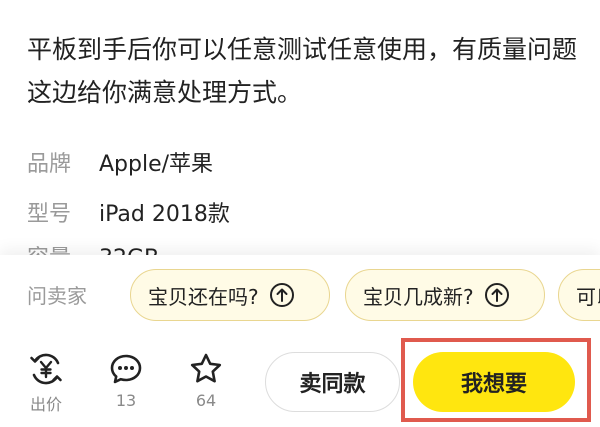 Image resolution: width=600 pixels, height=427 pixels. I want to click on spec-row-model: 型号 iPad 2018款, so click(128, 215).